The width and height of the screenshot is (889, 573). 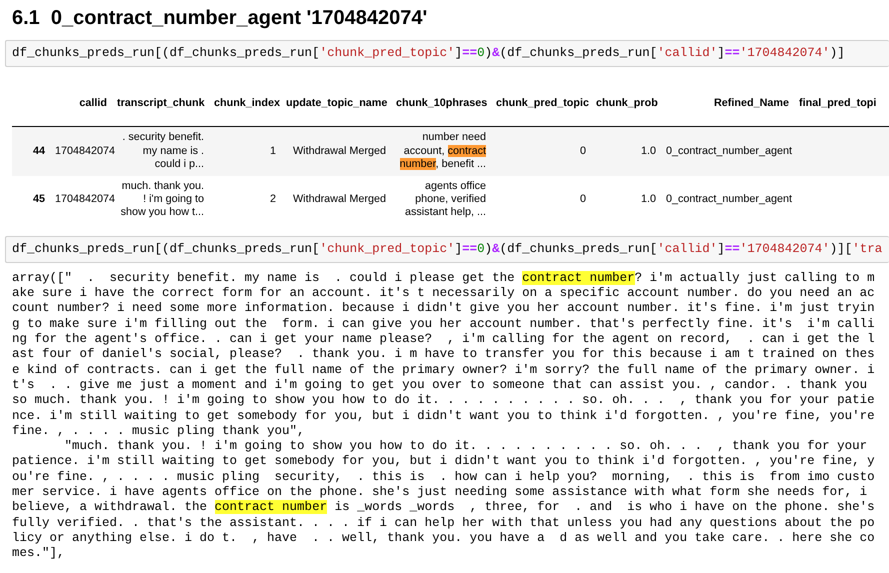 What do you see at coordinates (247, 103) in the screenshot?
I see `column-header: chunk_index` at bounding box center [247, 103].